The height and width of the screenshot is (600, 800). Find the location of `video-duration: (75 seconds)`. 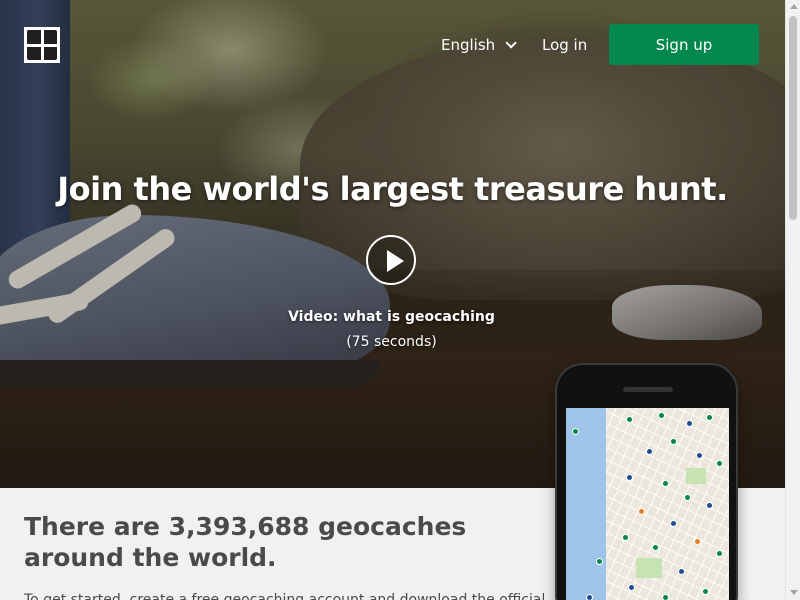

video-duration: (75 seconds) is located at coordinates (391, 342).